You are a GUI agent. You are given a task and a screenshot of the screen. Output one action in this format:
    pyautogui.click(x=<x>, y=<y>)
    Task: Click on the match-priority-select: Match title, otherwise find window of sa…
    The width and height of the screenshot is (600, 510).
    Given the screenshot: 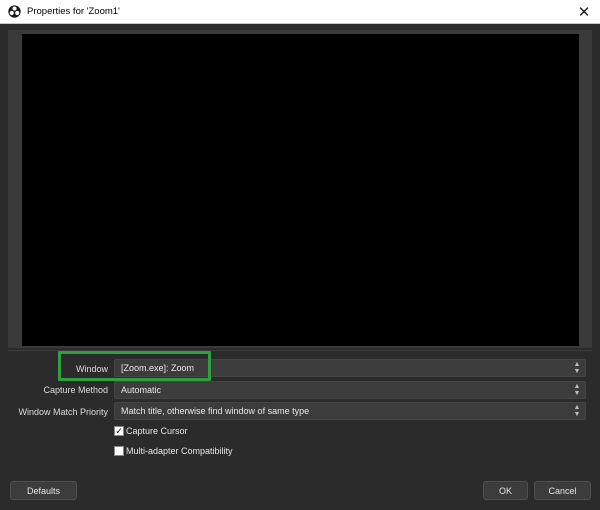 What is the action you would take?
    pyautogui.click(x=350, y=411)
    